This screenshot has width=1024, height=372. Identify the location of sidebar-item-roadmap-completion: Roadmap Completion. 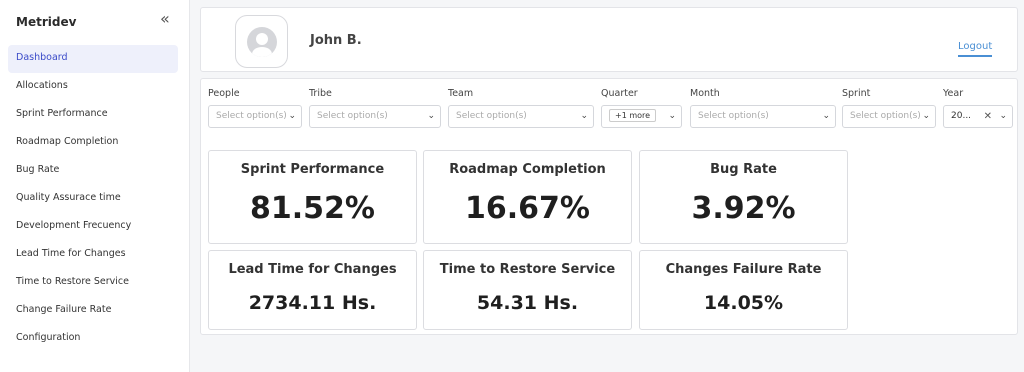
(93, 143).